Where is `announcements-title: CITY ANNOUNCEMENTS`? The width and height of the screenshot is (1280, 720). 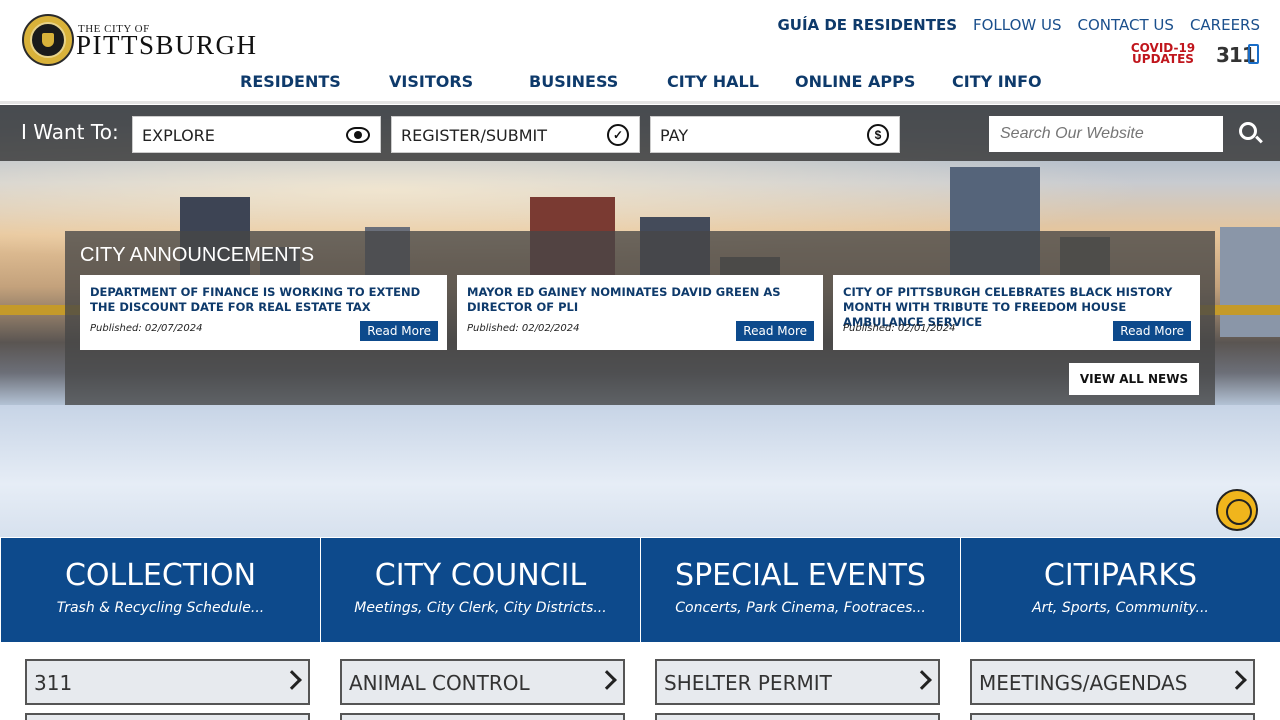
announcements-title: CITY ANNOUNCEMENTS is located at coordinates (197, 255).